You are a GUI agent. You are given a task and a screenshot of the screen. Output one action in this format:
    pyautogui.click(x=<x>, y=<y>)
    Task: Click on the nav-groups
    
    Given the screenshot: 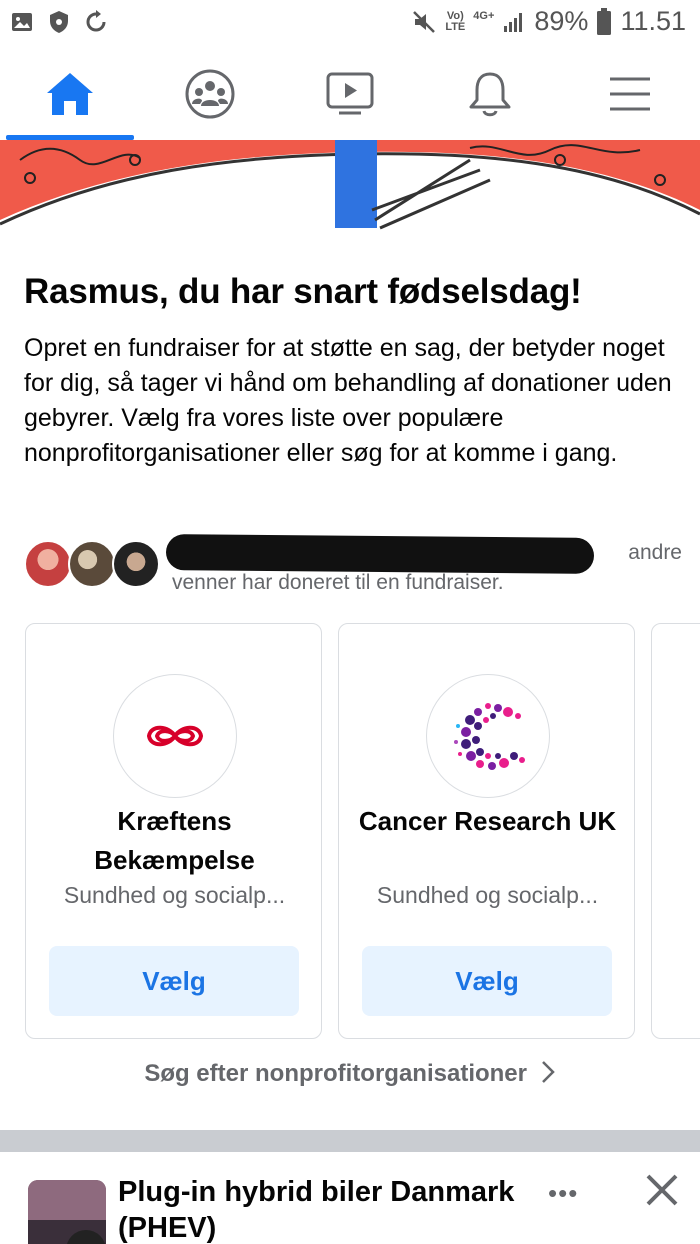 What is the action you would take?
    pyautogui.click(x=210, y=94)
    